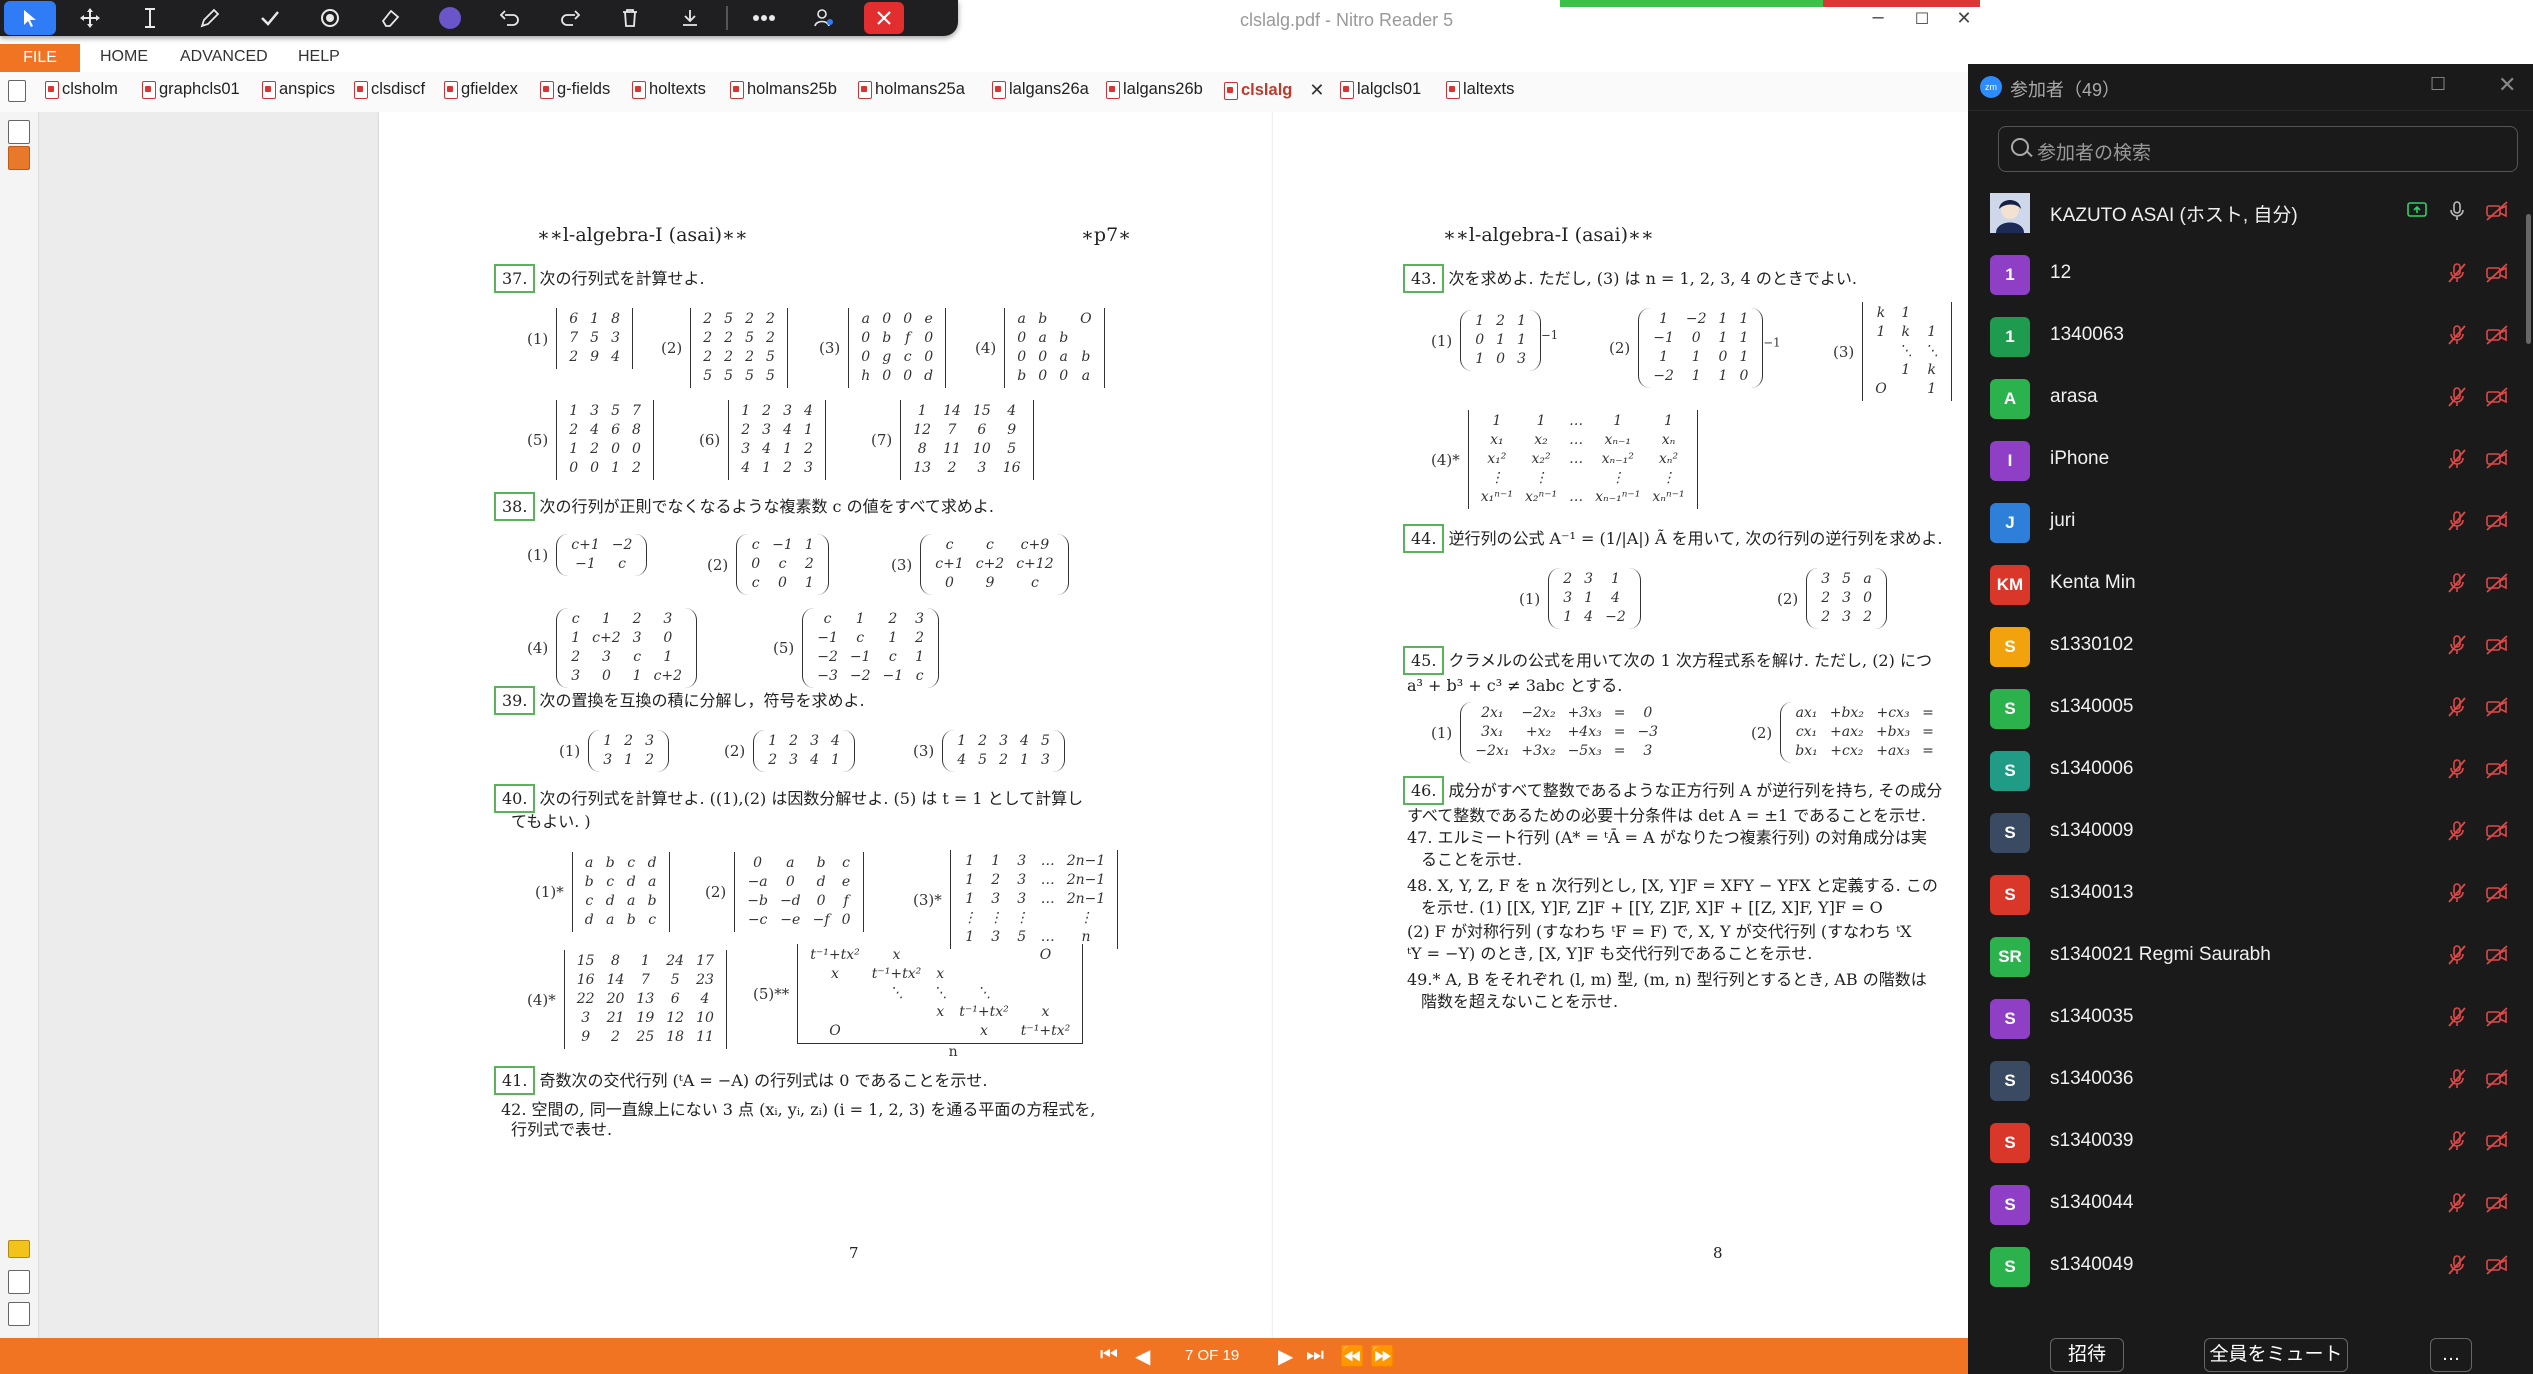  What do you see at coordinates (824, 18) in the screenshot?
I see `participants-icon` at bounding box center [824, 18].